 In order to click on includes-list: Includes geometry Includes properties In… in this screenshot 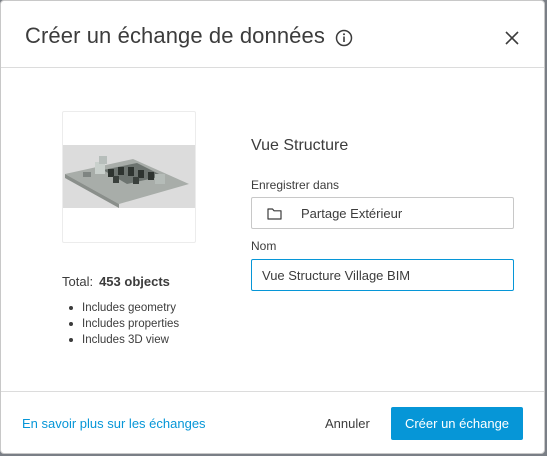, I will do `click(124, 324)`.